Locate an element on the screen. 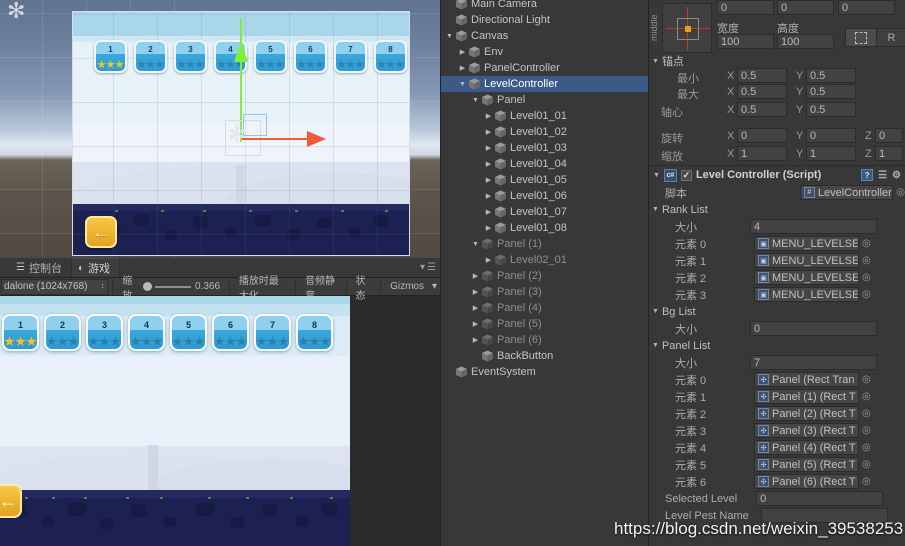 The image size is (905, 546). hierarchy-item-backbutton: BackButton is located at coordinates (544, 356).